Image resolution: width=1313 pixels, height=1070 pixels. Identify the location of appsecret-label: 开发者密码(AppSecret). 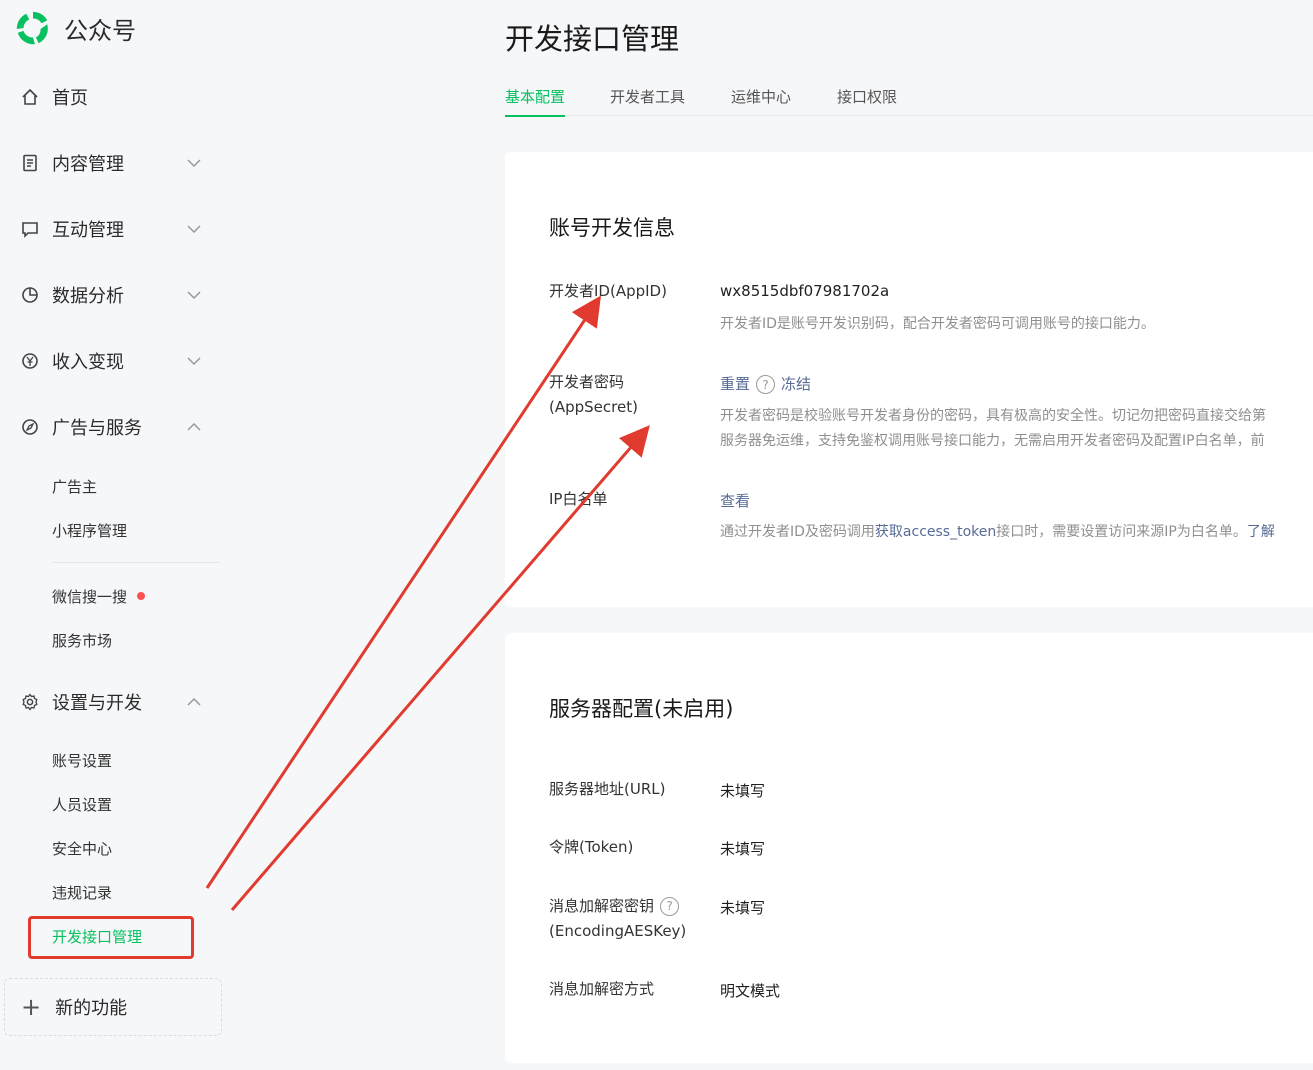
(593, 394).